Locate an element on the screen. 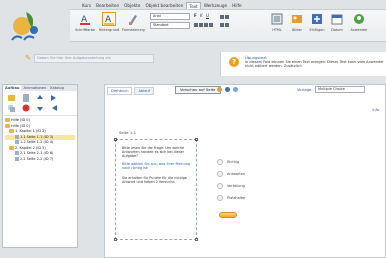 Image resolution: width=386 pixels, height=258 pixels. date-icon is located at coordinates (337, 19).